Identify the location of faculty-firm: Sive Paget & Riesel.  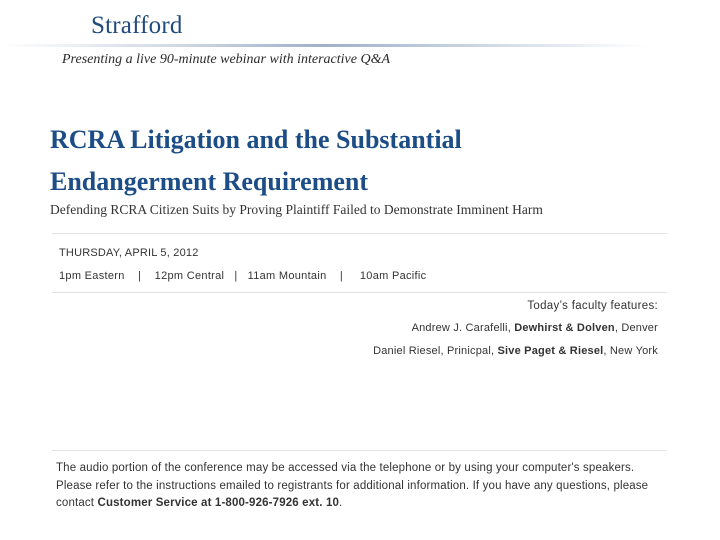
(550, 351).